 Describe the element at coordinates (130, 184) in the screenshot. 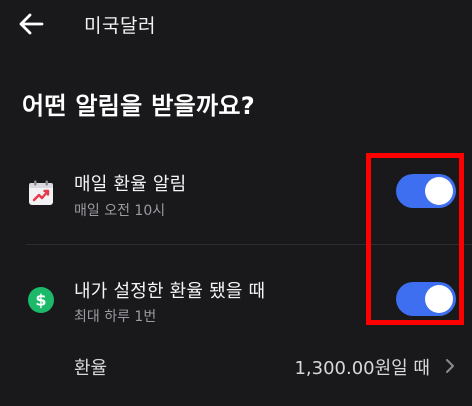

I see `alert-title: 매일 환율 알림` at that location.